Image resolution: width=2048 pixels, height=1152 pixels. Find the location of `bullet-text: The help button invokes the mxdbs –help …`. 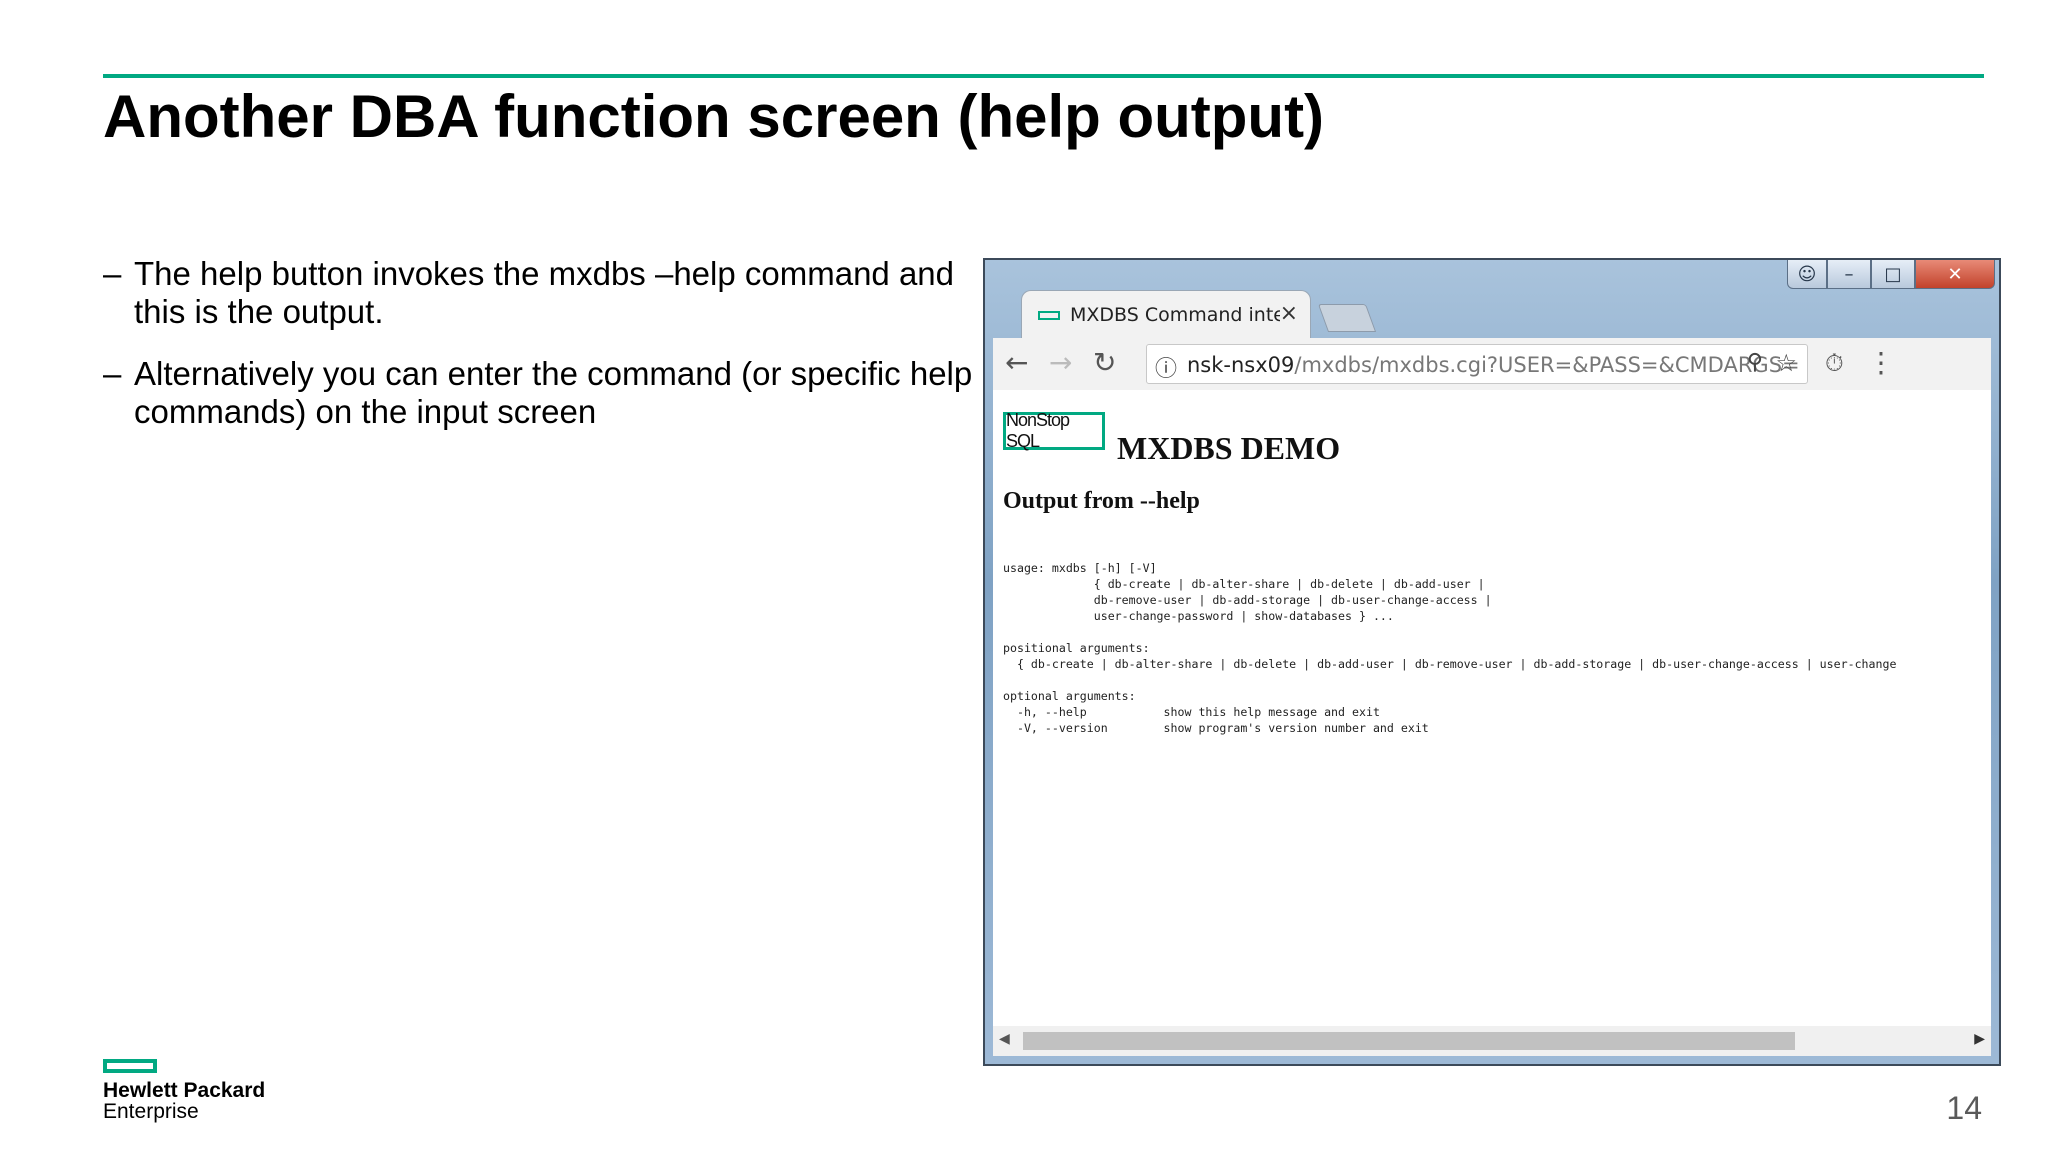

bullet-text: The help button invokes the mxdbs –help … is located at coordinates (544, 292).